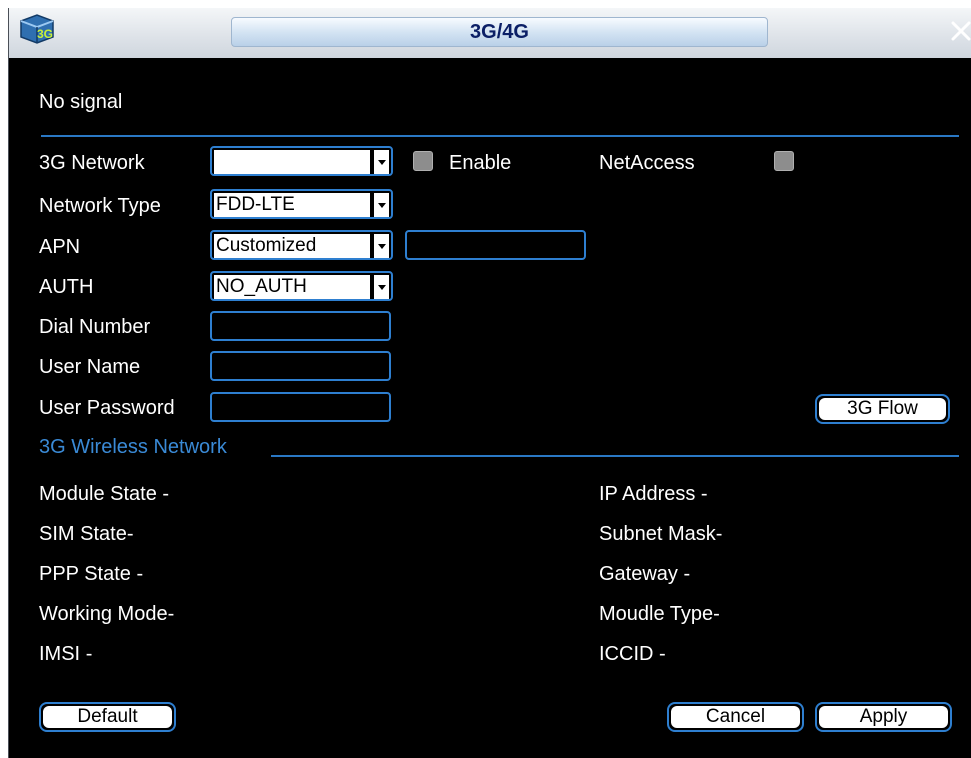 The image size is (971, 758). Describe the element at coordinates (632, 654) in the screenshot. I see `iccid-label: ICCID -` at that location.